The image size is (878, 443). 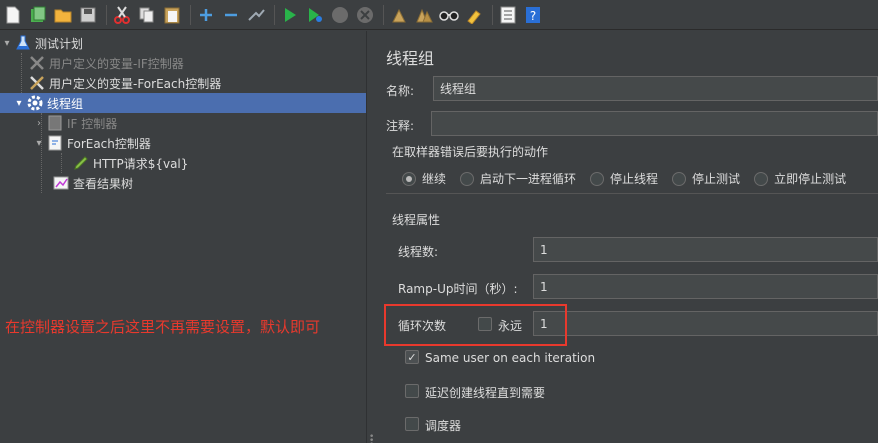 I want to click on stop-icon, so click(x=340, y=15).